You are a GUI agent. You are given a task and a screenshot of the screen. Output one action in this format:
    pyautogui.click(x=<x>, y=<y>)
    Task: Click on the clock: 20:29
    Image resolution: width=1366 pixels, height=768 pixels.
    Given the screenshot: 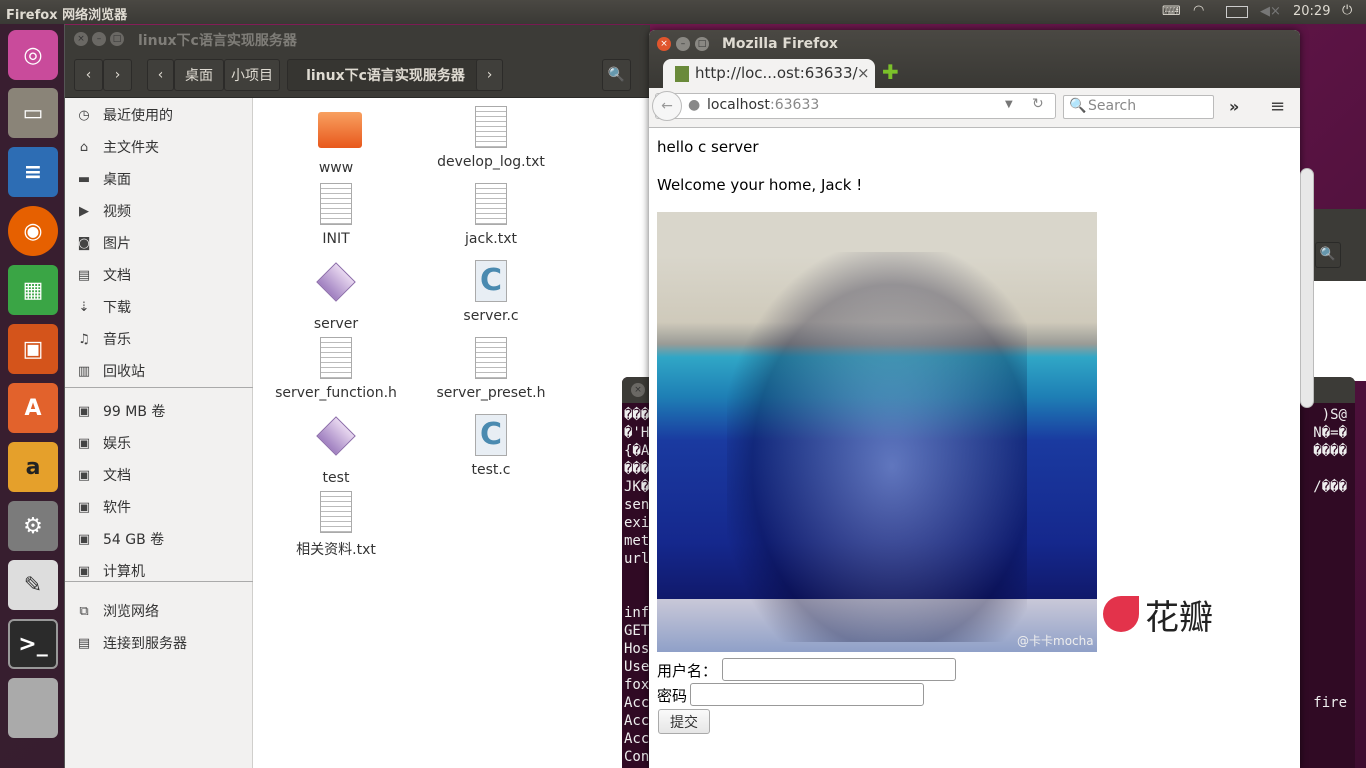 What is the action you would take?
    pyautogui.click(x=1311, y=11)
    